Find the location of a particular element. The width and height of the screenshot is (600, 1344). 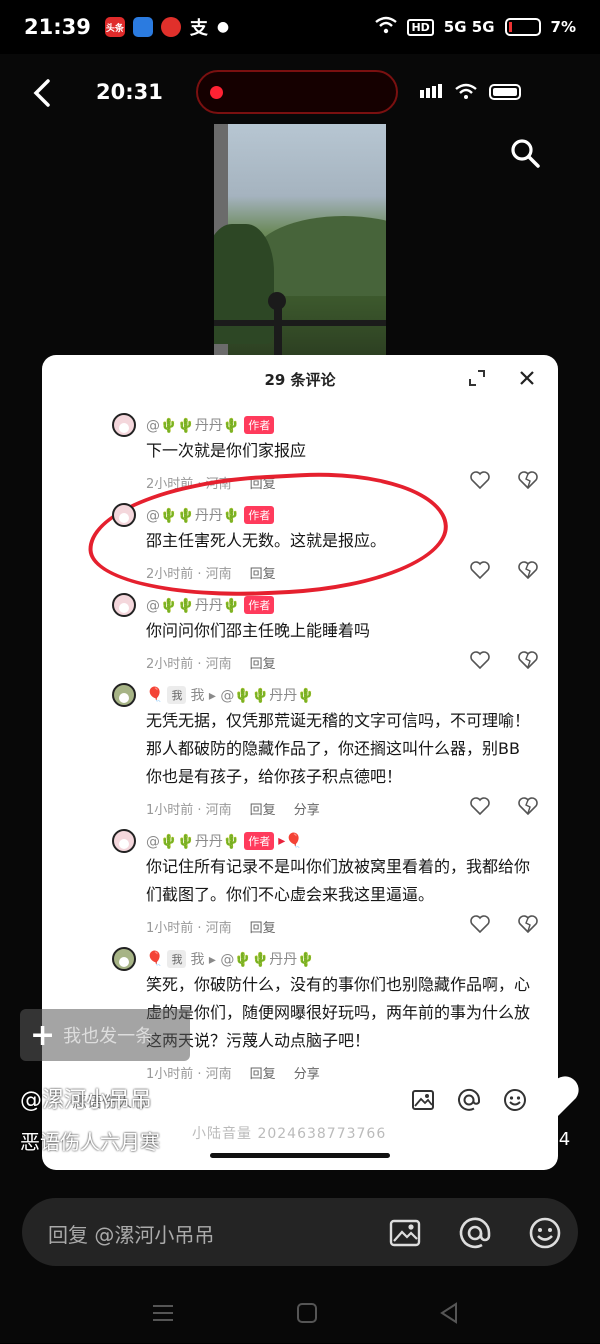

app-icon is located at coordinates (142, 27).